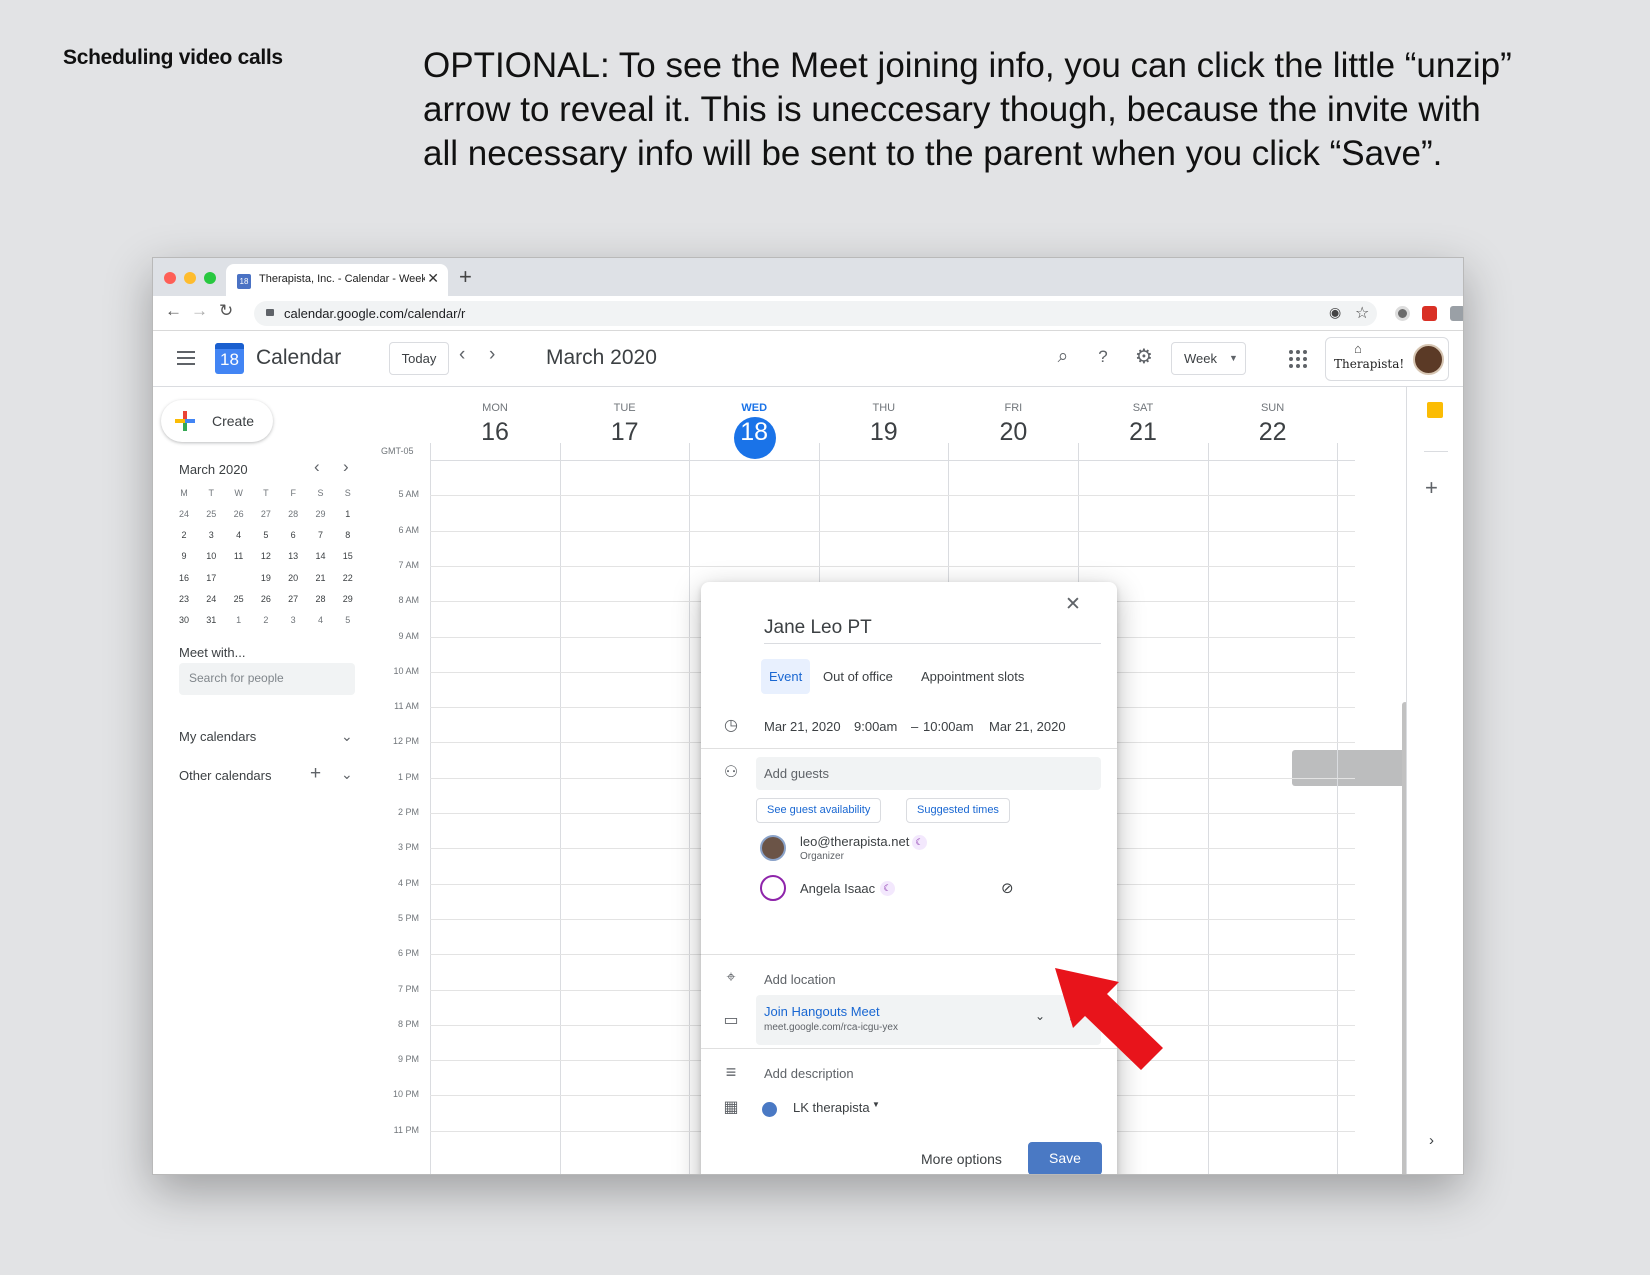 The image size is (1650, 1275). I want to click on gear-icon: ⚙, so click(1144, 357).